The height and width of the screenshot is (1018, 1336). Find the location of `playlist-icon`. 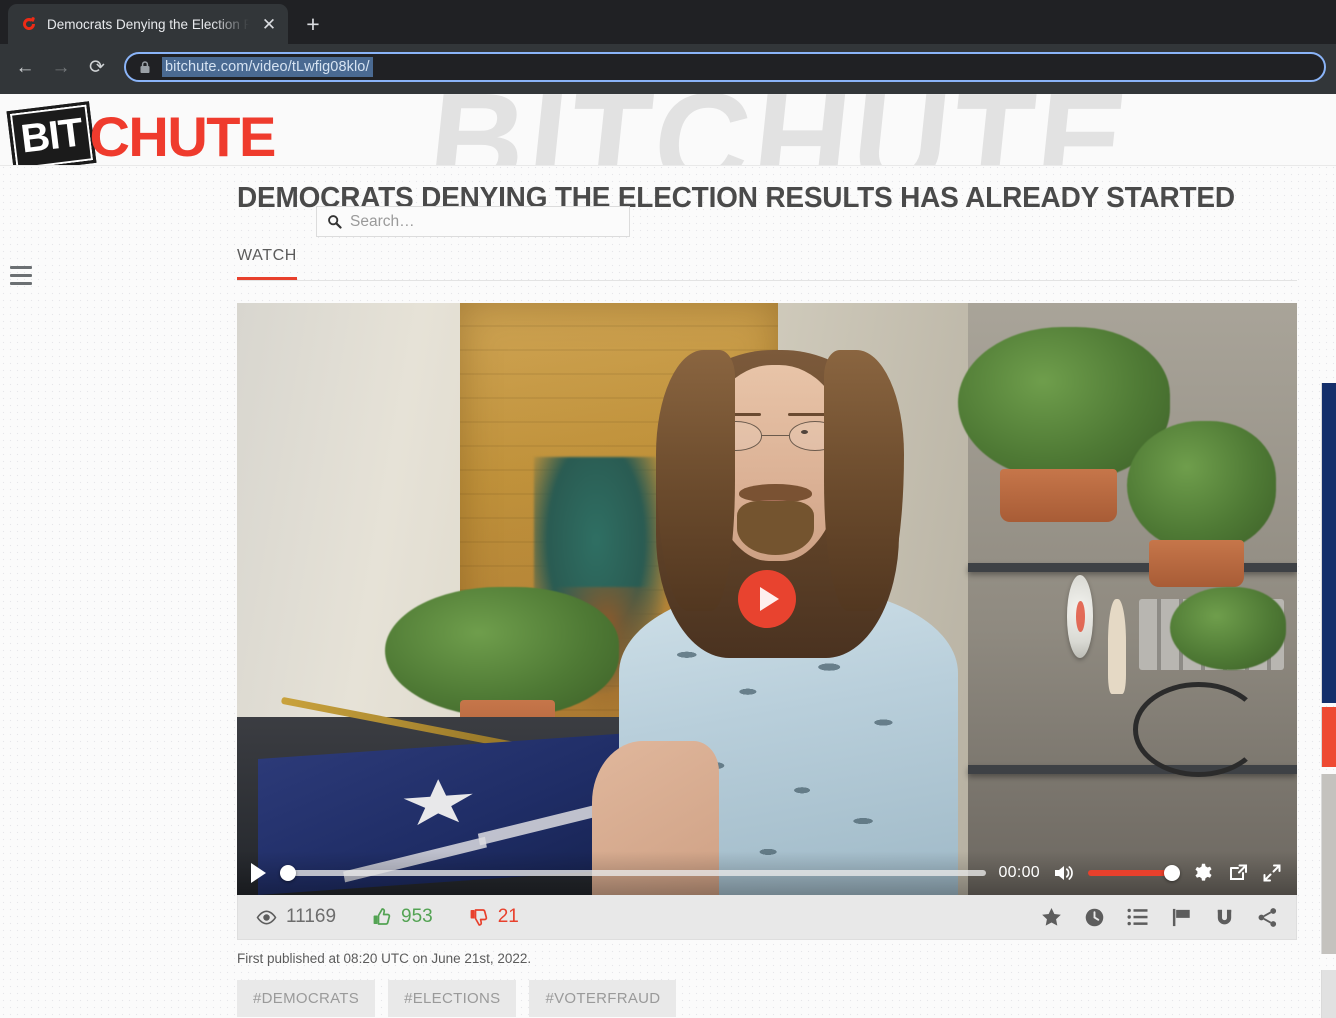

playlist-icon is located at coordinates (1138, 917).